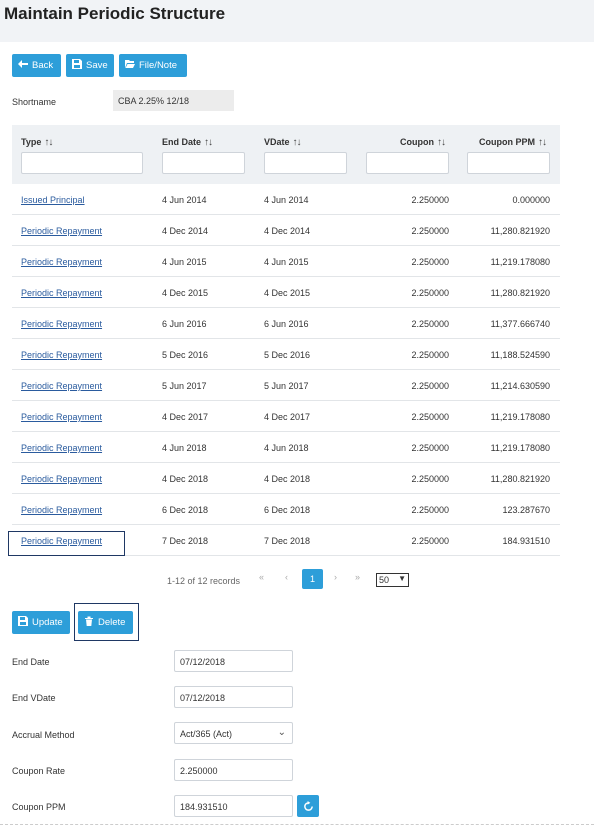  What do you see at coordinates (184, 200) in the screenshot?
I see `cell-end-date: 4 Jun 2014` at bounding box center [184, 200].